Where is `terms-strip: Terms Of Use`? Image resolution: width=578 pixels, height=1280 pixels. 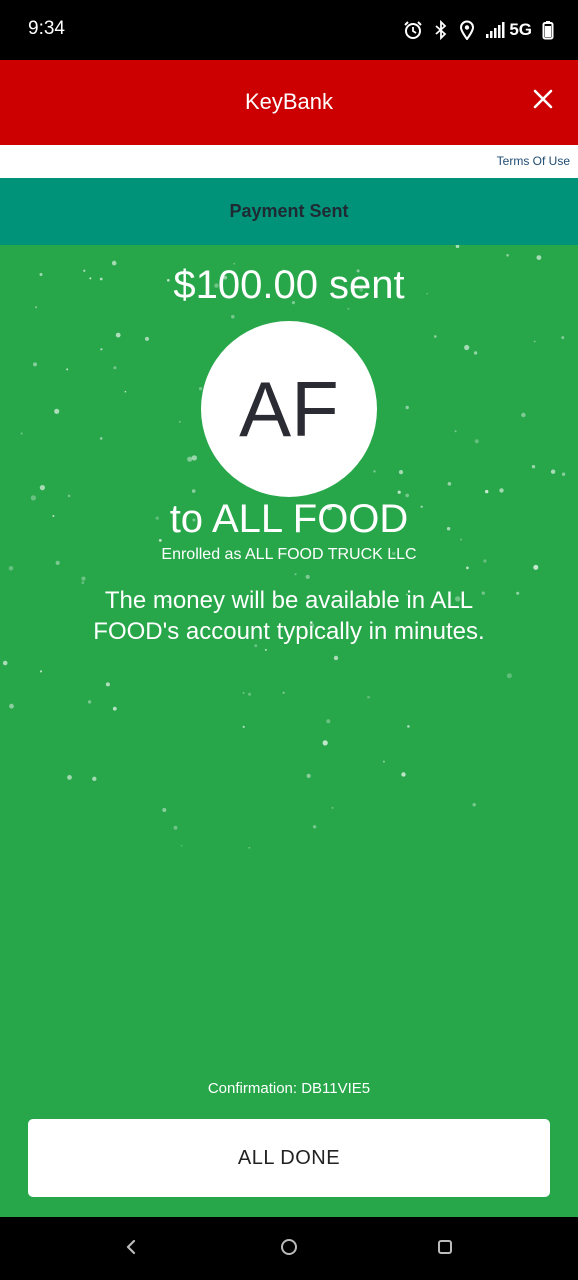
terms-strip: Terms Of Use is located at coordinates (289, 161).